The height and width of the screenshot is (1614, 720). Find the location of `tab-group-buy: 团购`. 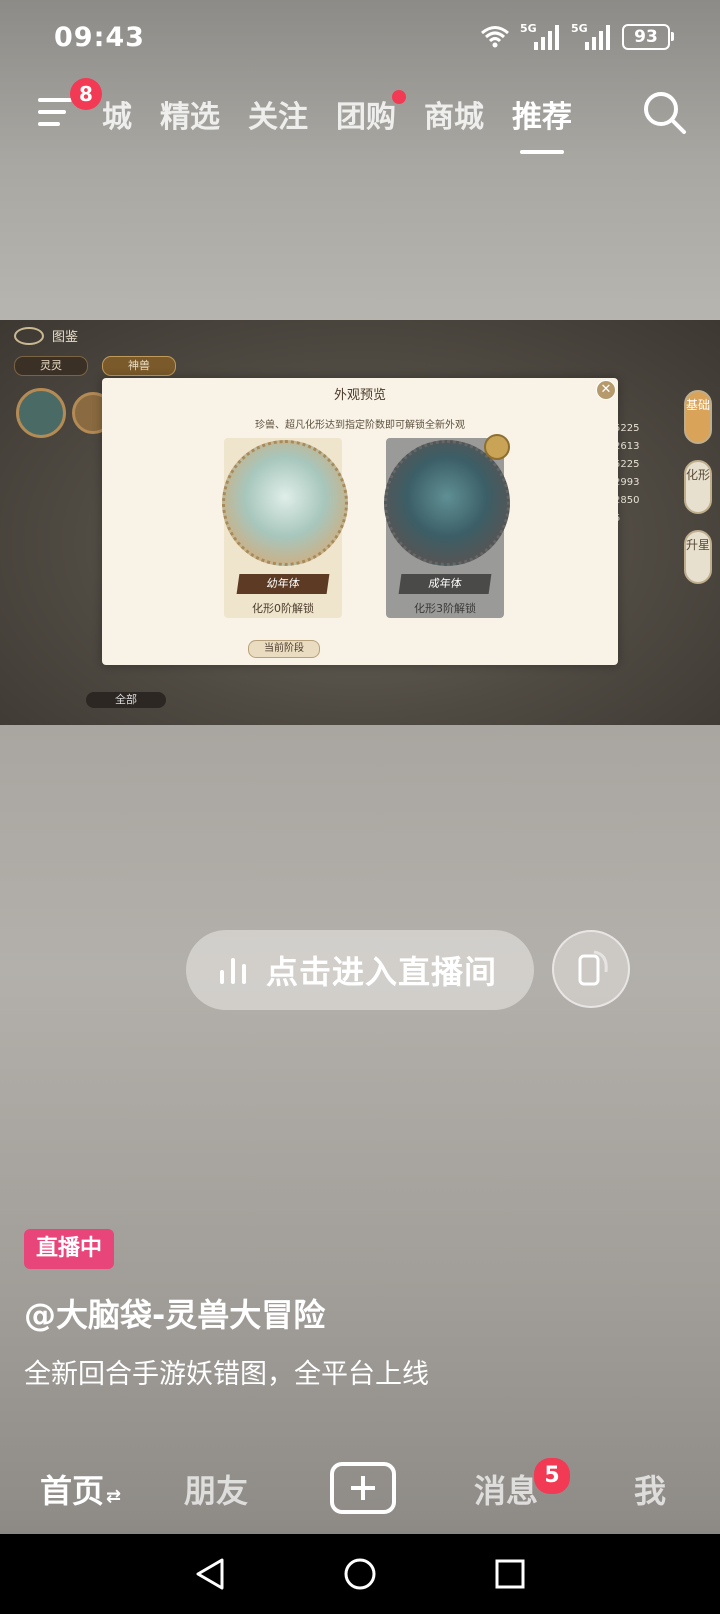

tab-group-buy: 团购 is located at coordinates (366, 113).